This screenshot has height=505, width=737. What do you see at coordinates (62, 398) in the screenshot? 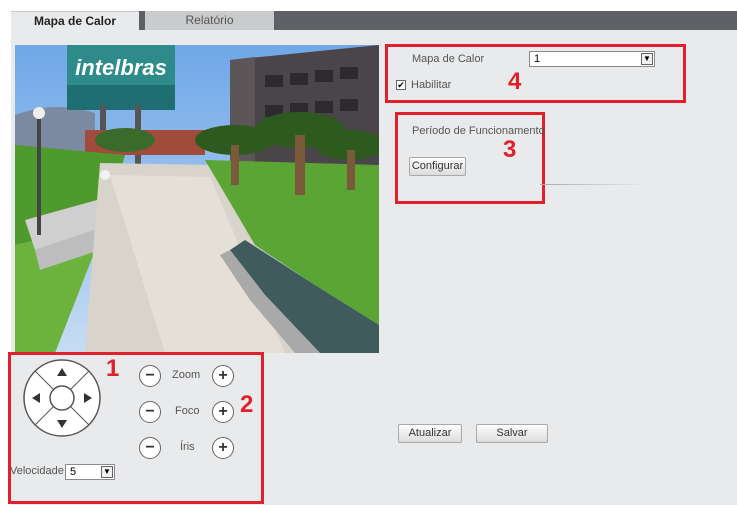
I see `ptz-direction-pad` at bounding box center [62, 398].